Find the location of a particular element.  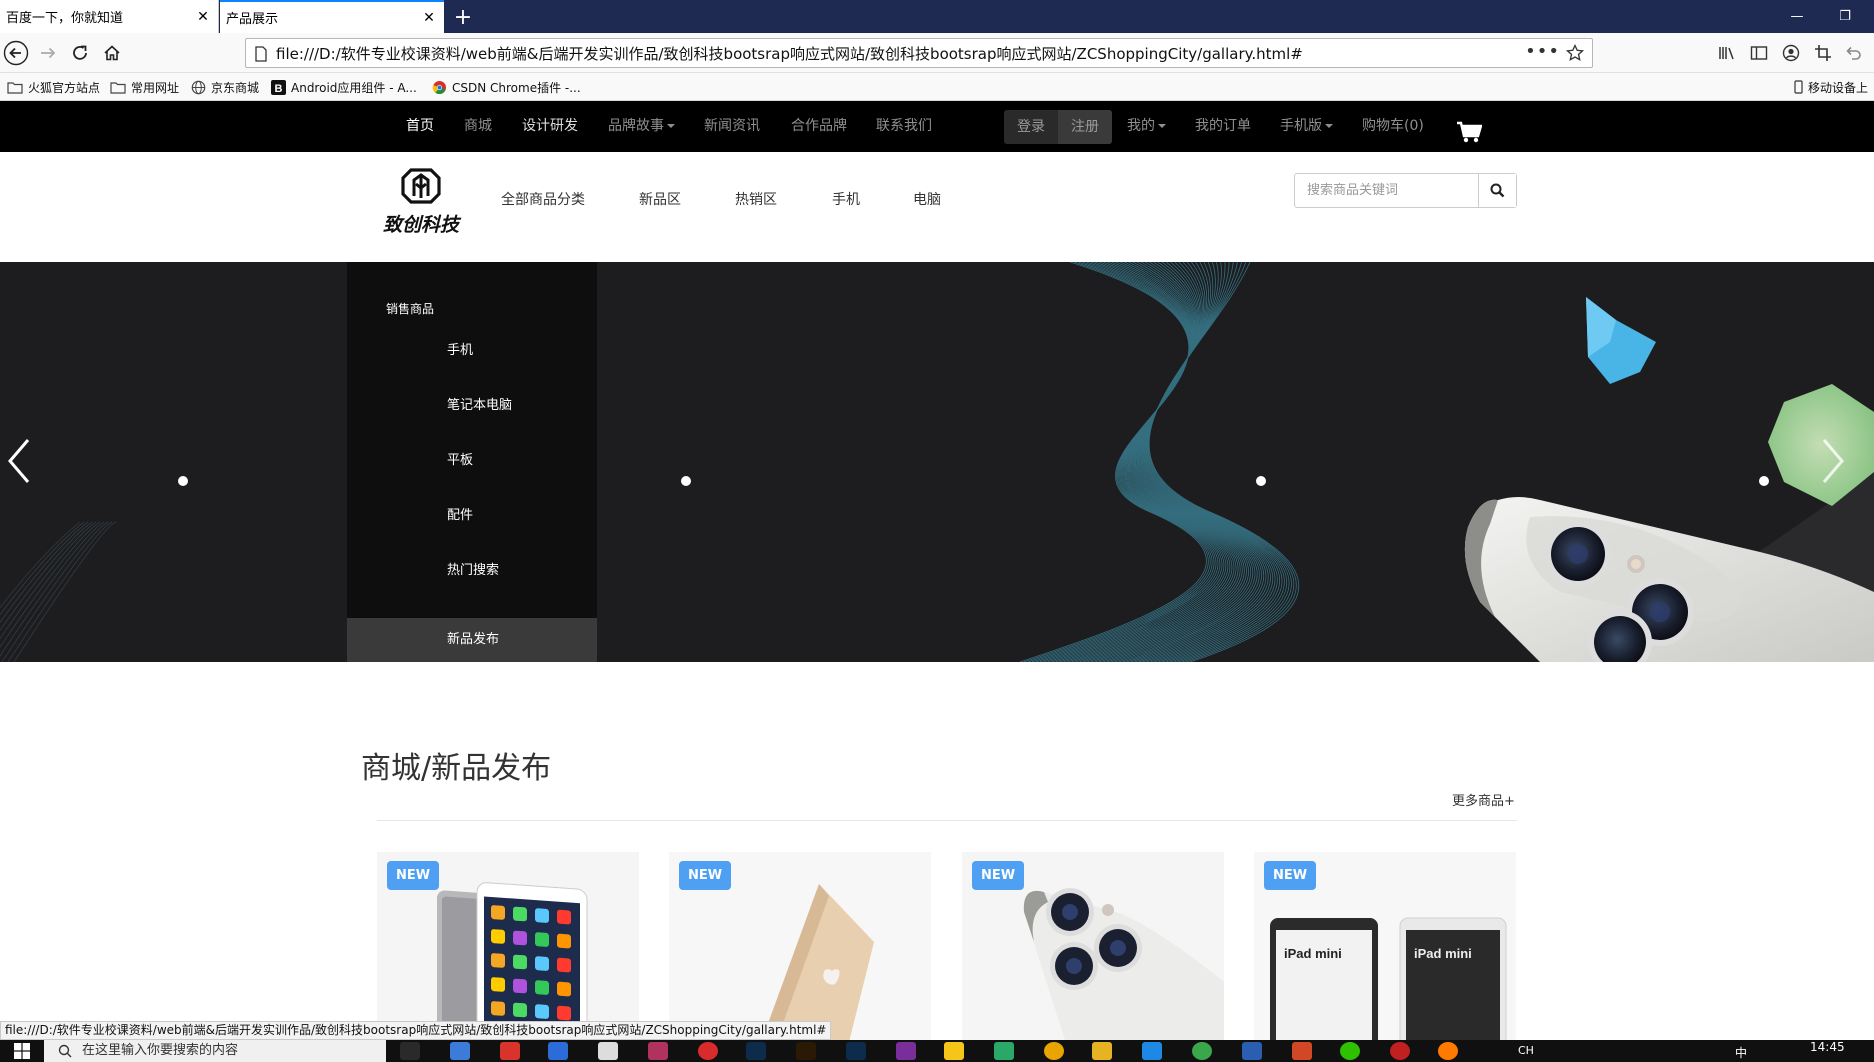

chevron-right-icon is located at coordinates (1833, 461).